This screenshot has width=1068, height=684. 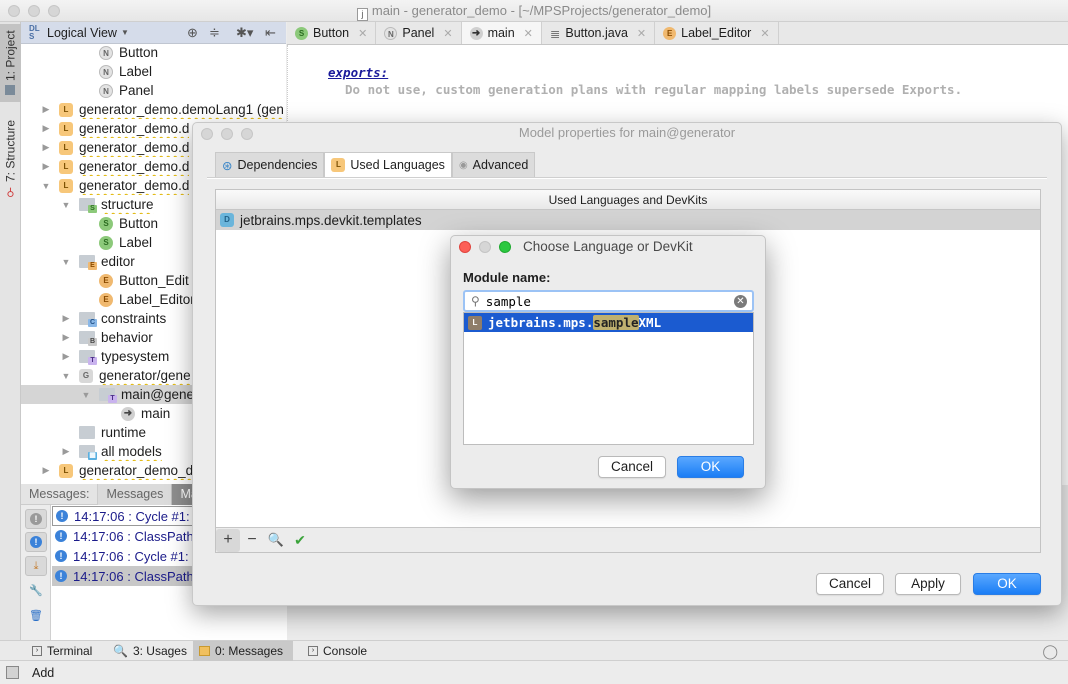 I want to click on tab-advanced: ◉ Advanced, so click(x=493, y=164).